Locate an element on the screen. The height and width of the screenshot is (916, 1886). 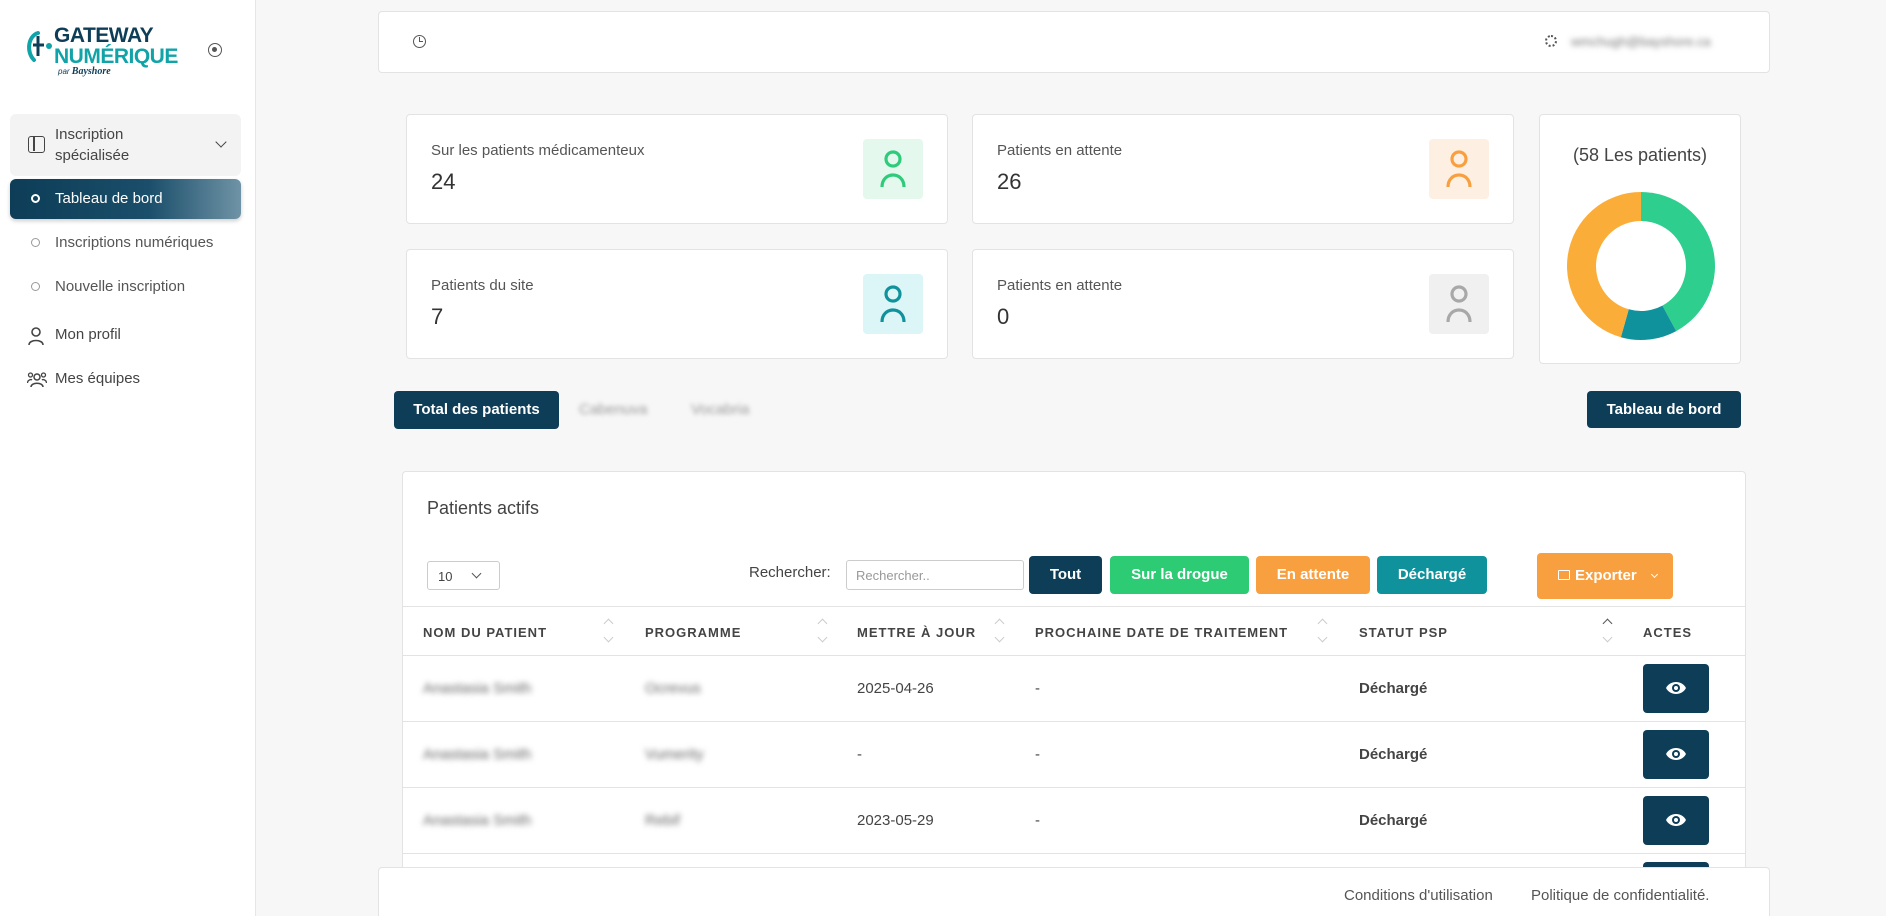
table-row: Anastasia Smith Vumerity - - Déchargé is located at coordinates (1074, 755).